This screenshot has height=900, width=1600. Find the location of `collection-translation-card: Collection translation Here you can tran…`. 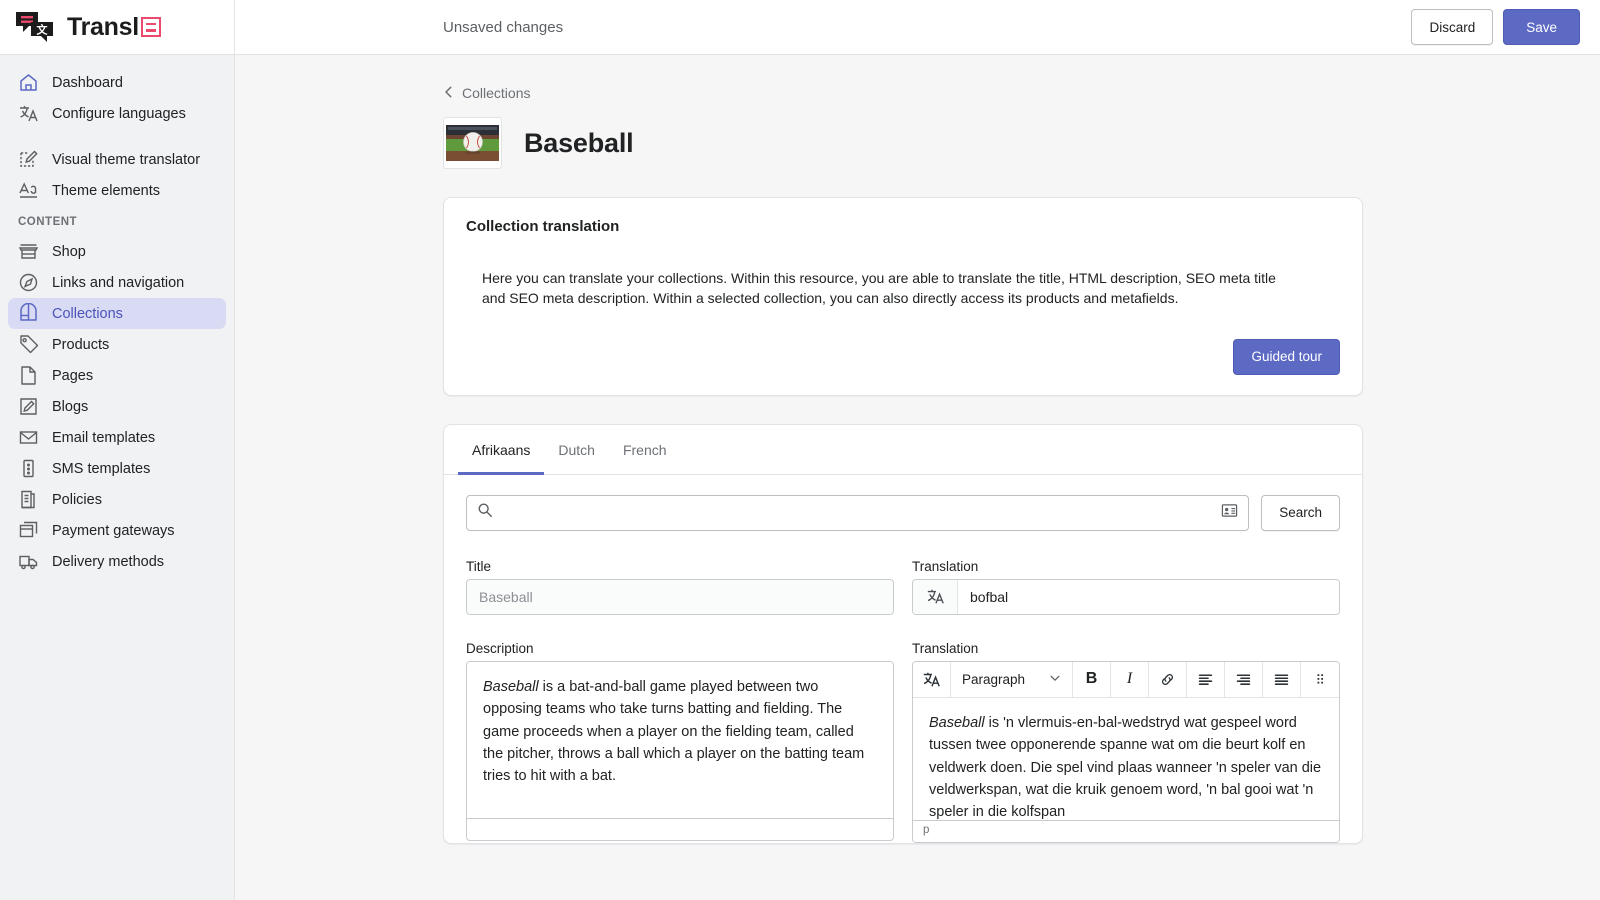

collection-translation-card: Collection translation Here you can tran… is located at coordinates (903, 296).